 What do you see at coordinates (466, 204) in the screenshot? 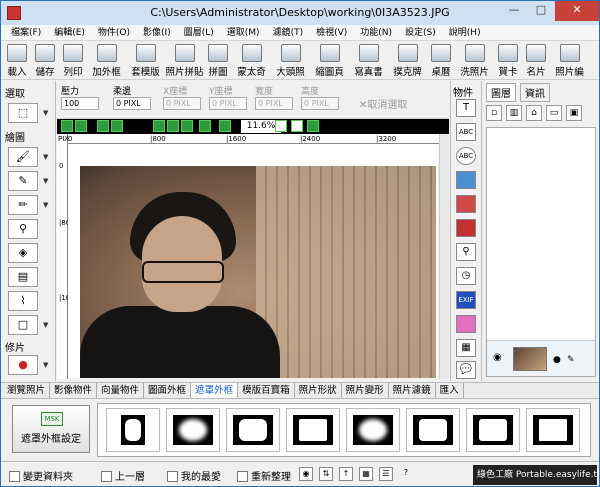
I see `photo-object-icon` at bounding box center [466, 204].